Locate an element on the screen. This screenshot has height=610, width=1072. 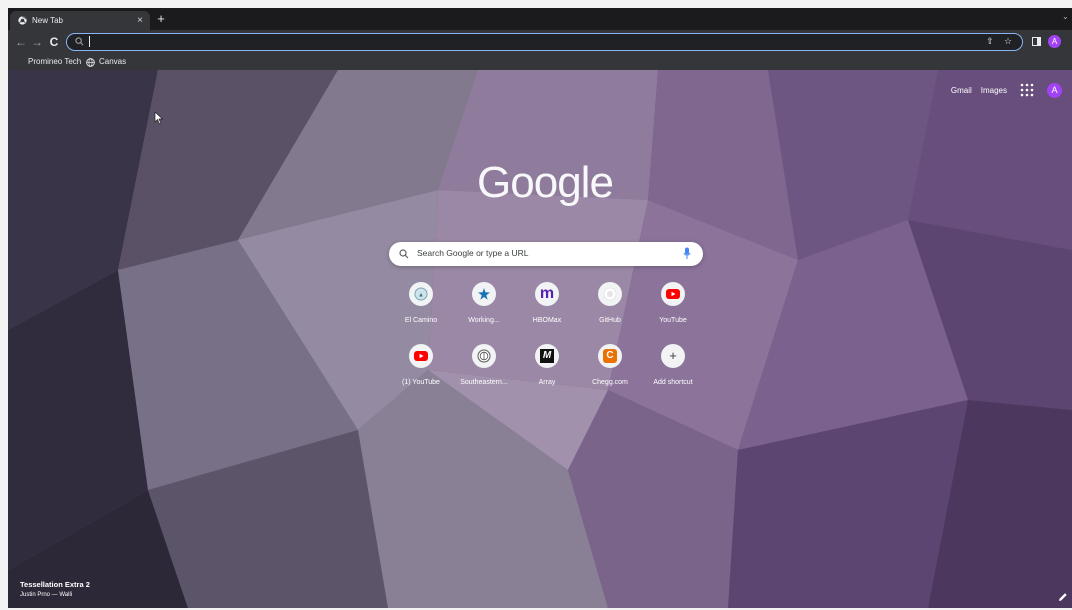
bookmark-label: Promineo Tech is located at coordinates (55, 61).